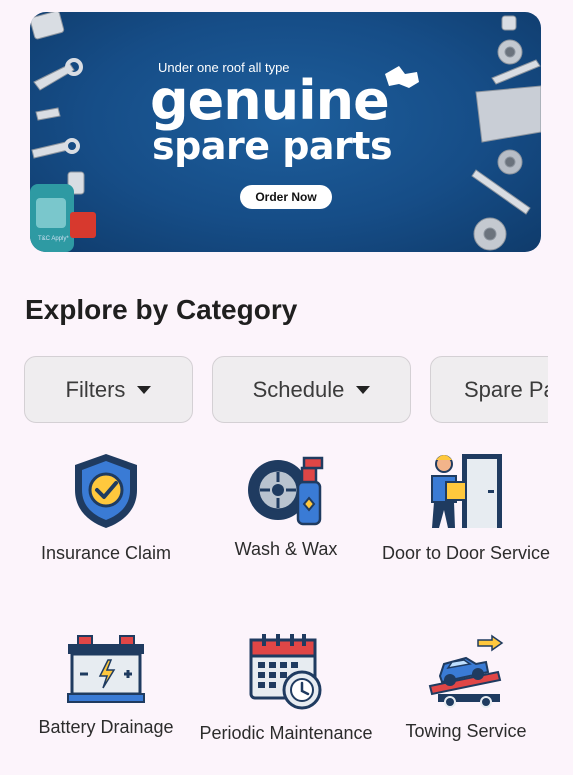 The image size is (573, 775). What do you see at coordinates (106, 491) in the screenshot?
I see `shield-check-icon` at bounding box center [106, 491].